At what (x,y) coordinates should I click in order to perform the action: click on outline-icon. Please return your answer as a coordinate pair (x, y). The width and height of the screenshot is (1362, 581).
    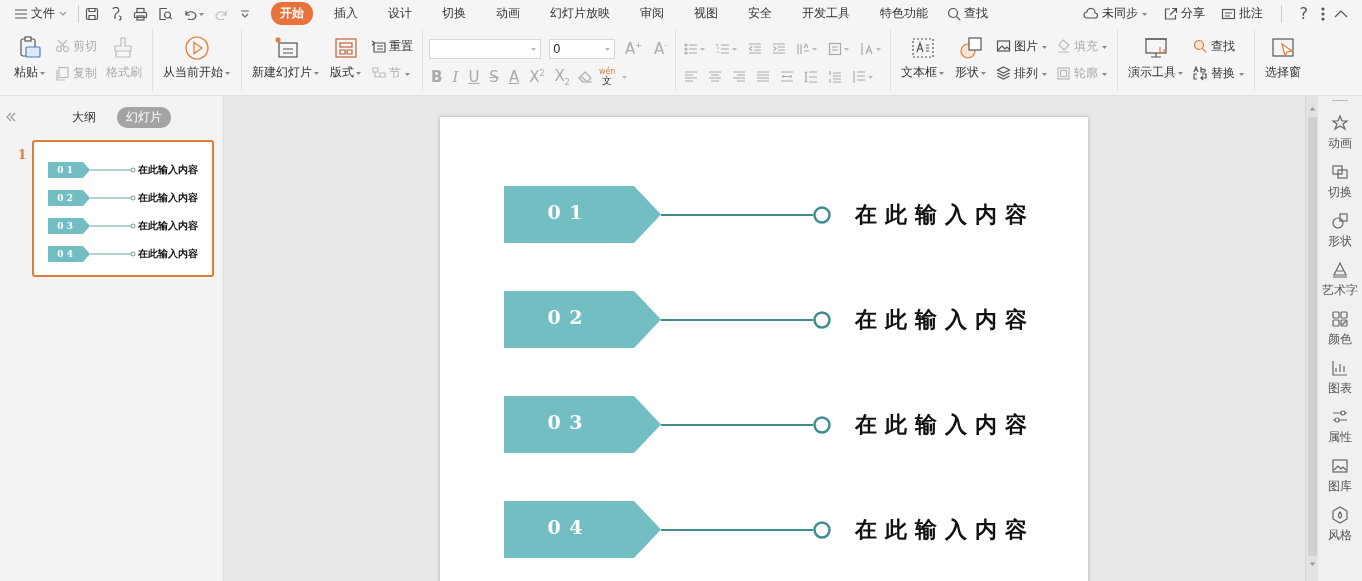
    Looking at the image, I should click on (1064, 73).